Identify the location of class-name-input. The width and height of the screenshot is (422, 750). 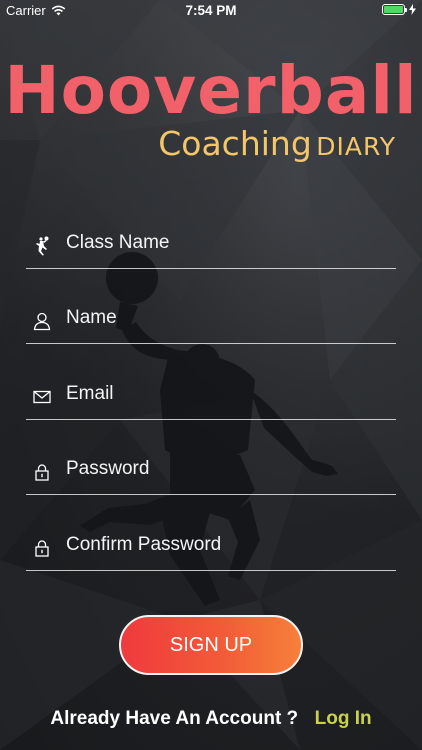
(226, 243).